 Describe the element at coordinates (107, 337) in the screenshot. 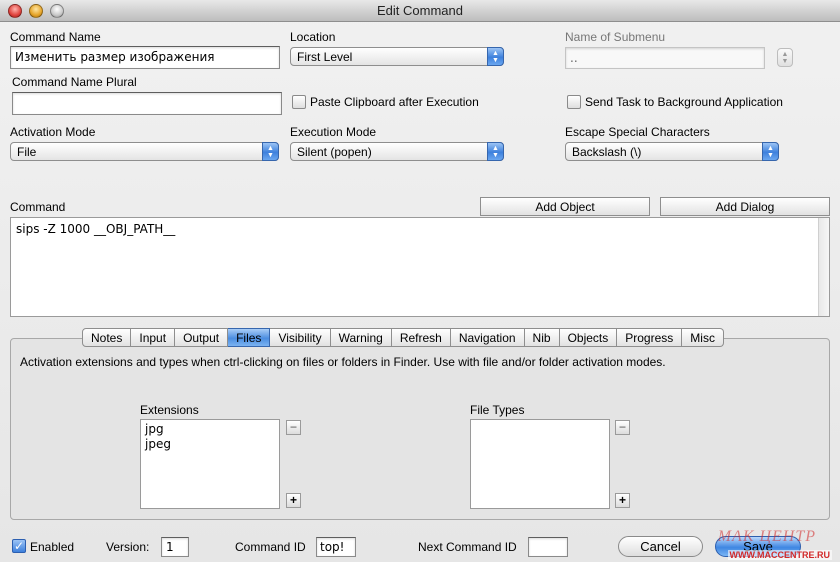

I see `tab-notes: Notes` at that location.